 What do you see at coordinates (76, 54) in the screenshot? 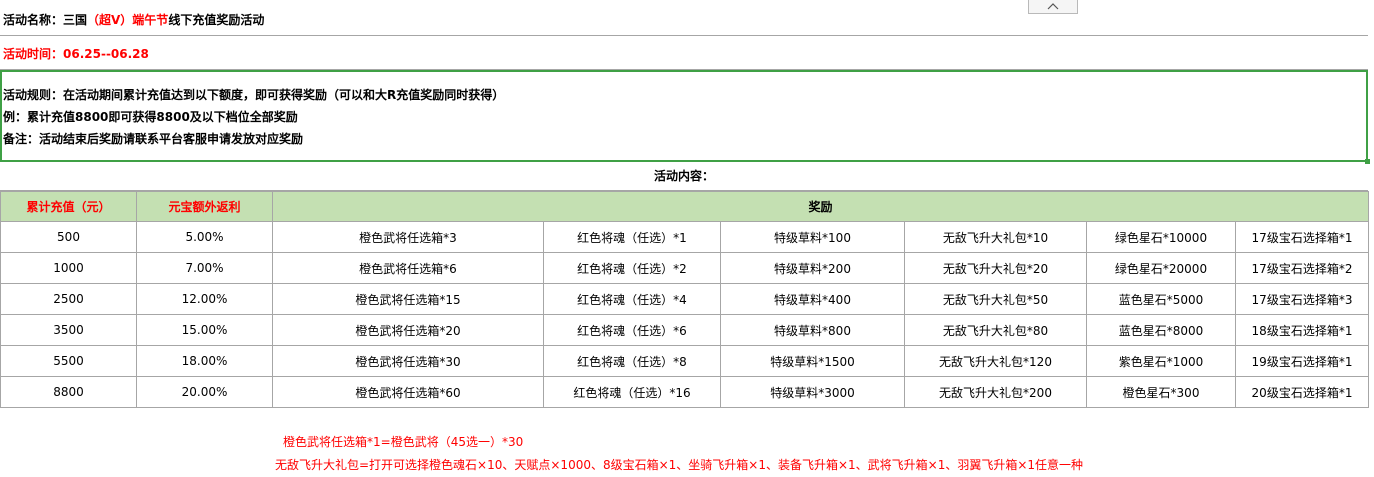
I see `activity-time: 活动时间：06.25--06.28` at bounding box center [76, 54].